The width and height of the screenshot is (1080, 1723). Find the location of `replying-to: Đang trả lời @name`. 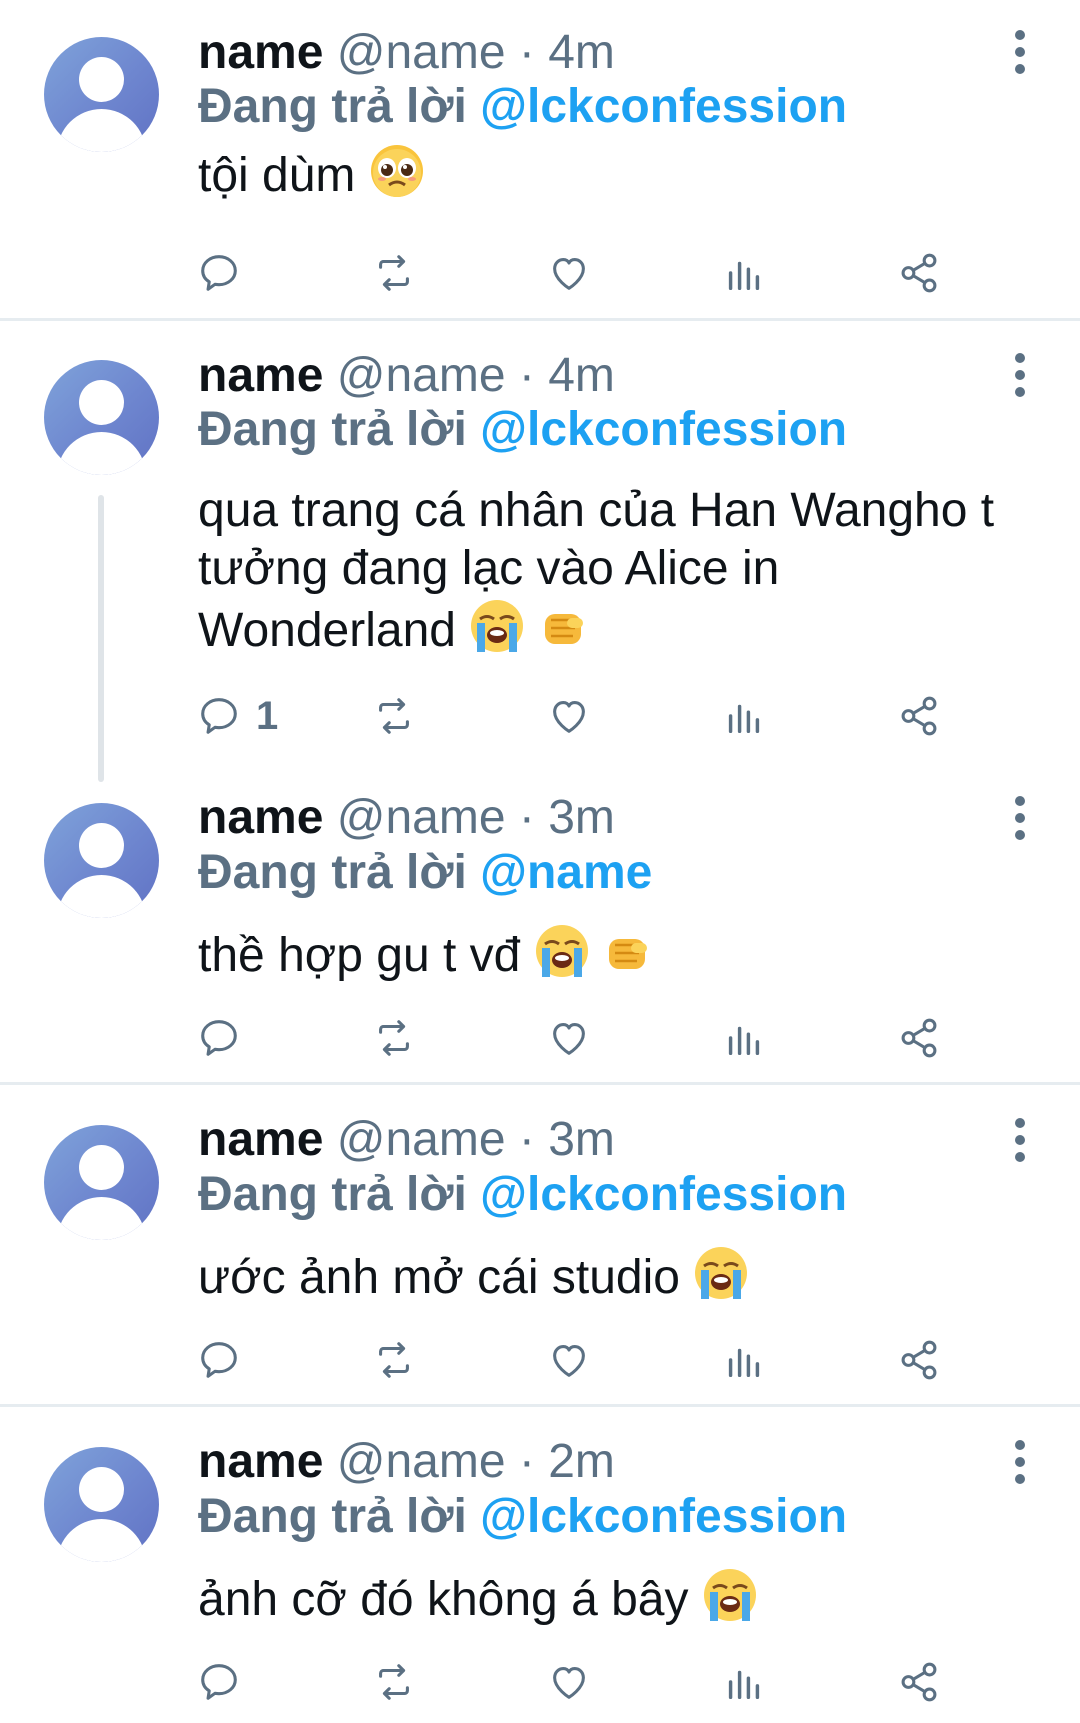

replying-to: Đang trả lời @name is located at coordinates (425, 873).